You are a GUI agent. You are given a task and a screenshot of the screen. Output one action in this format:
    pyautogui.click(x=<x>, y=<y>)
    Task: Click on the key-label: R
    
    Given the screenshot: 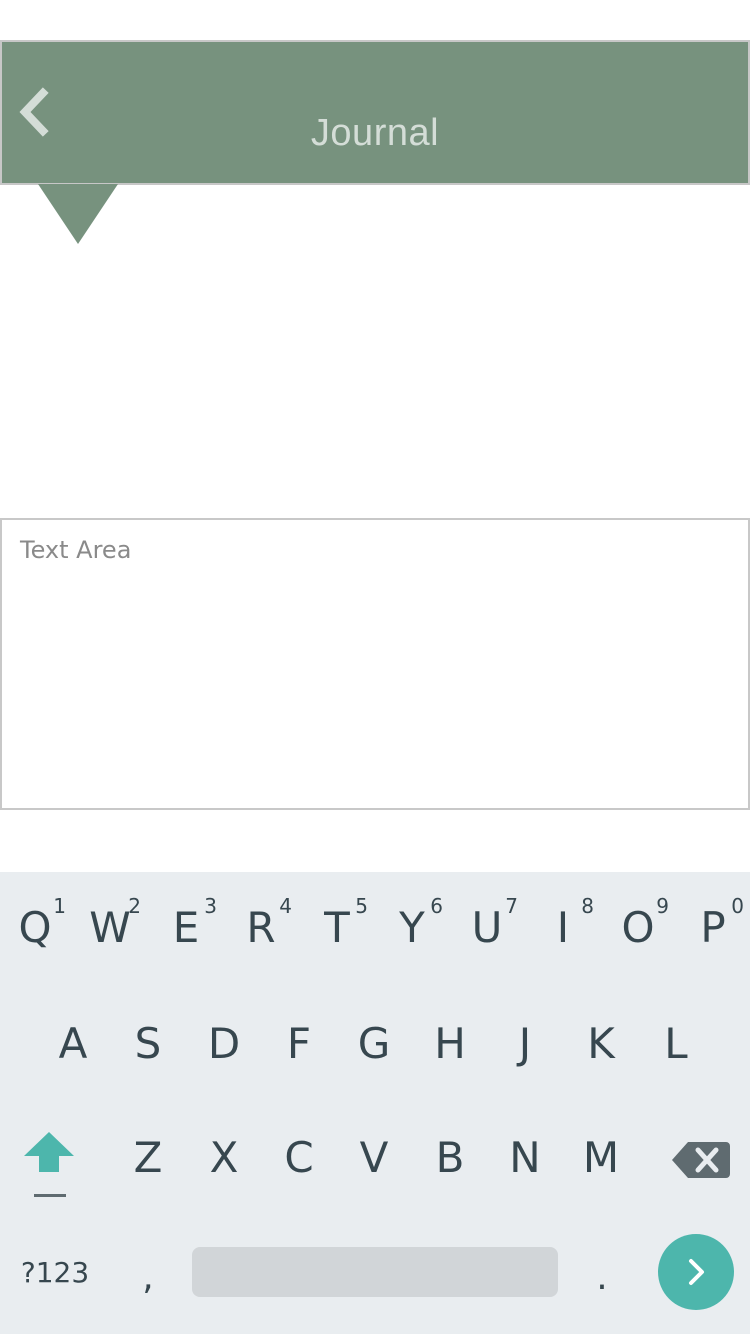 What is the action you would take?
    pyautogui.click(x=261, y=927)
    